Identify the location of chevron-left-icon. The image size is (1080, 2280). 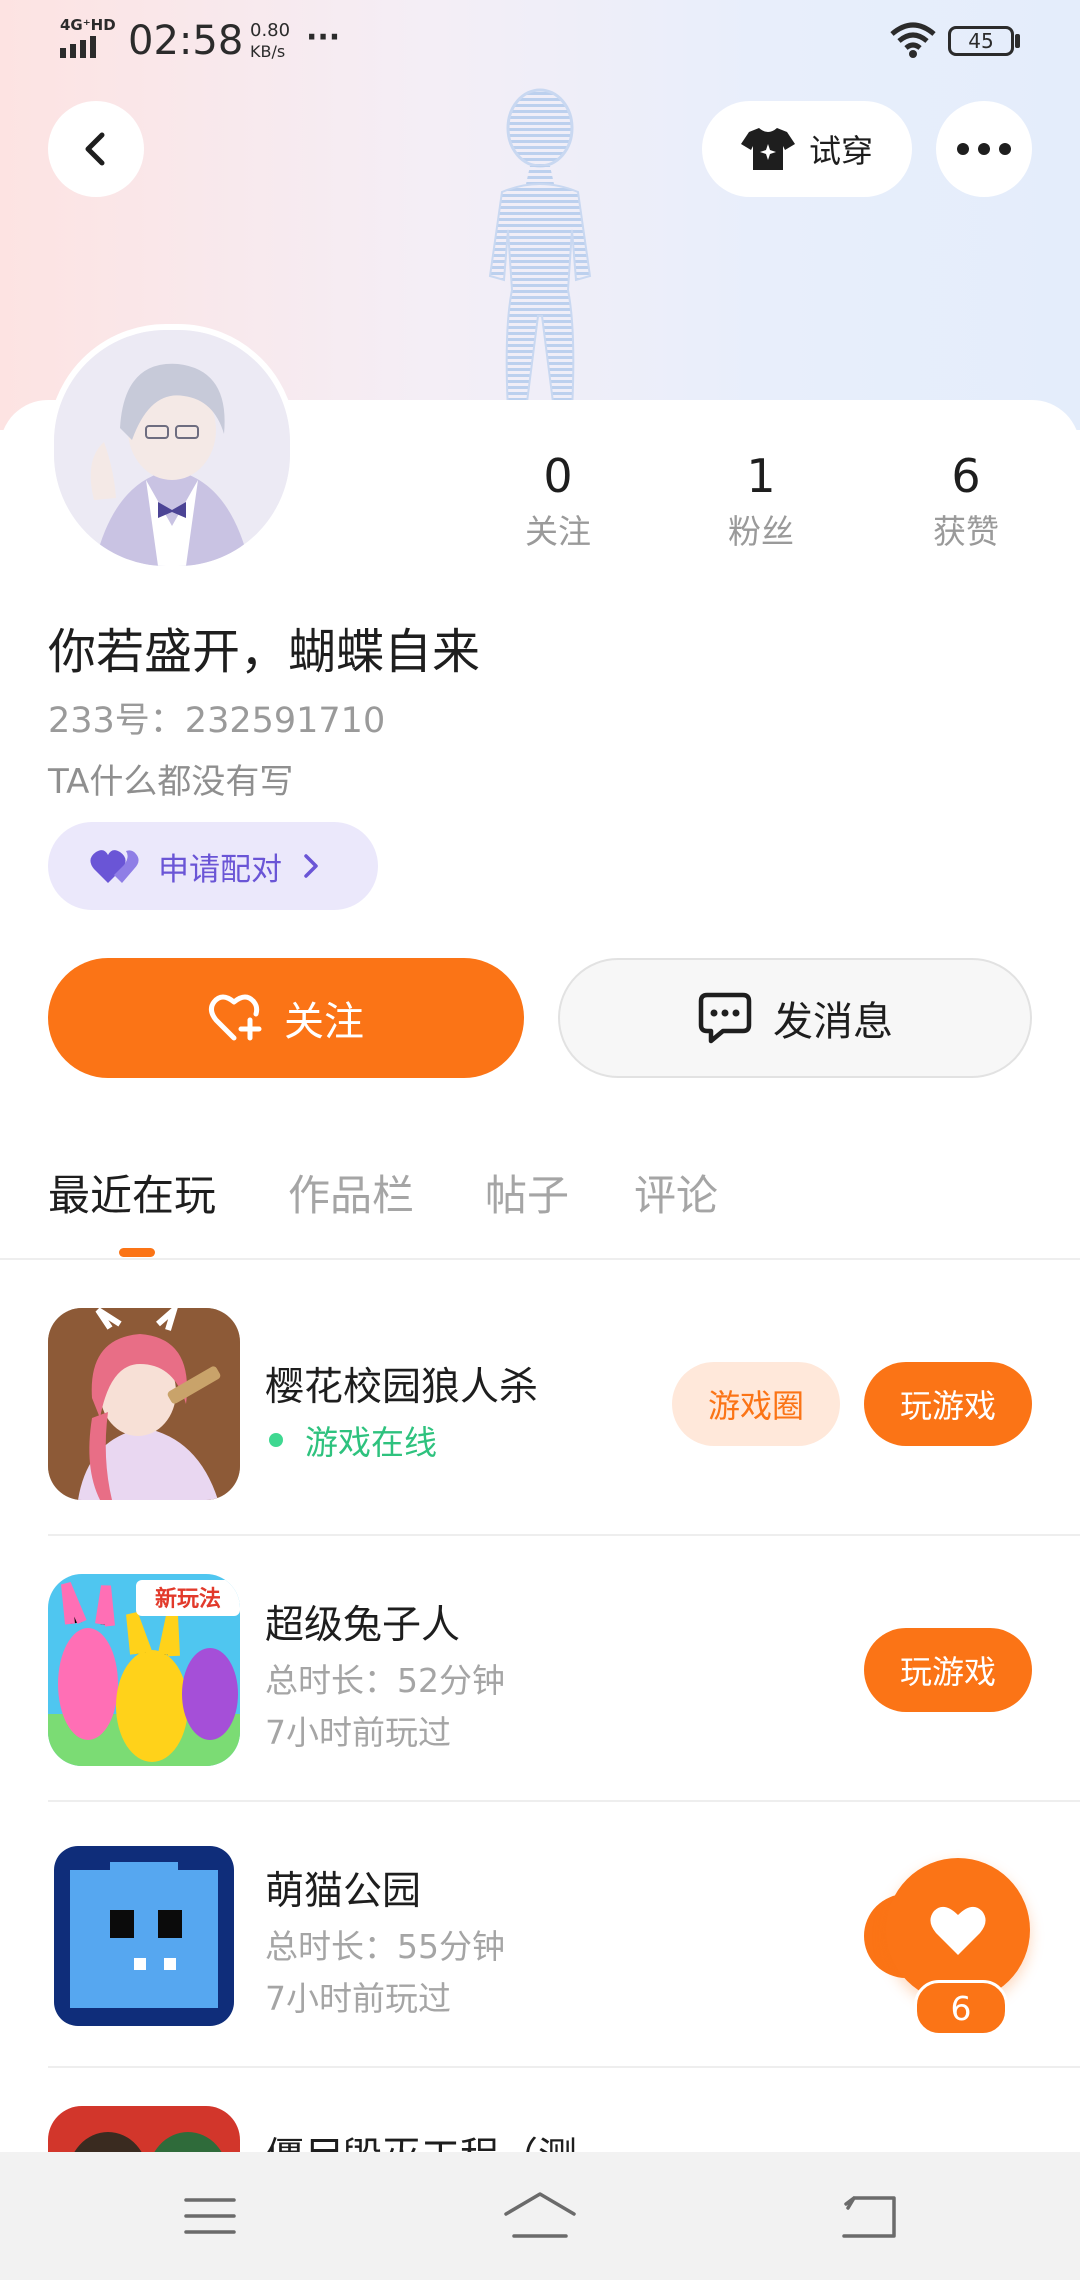
(95, 149).